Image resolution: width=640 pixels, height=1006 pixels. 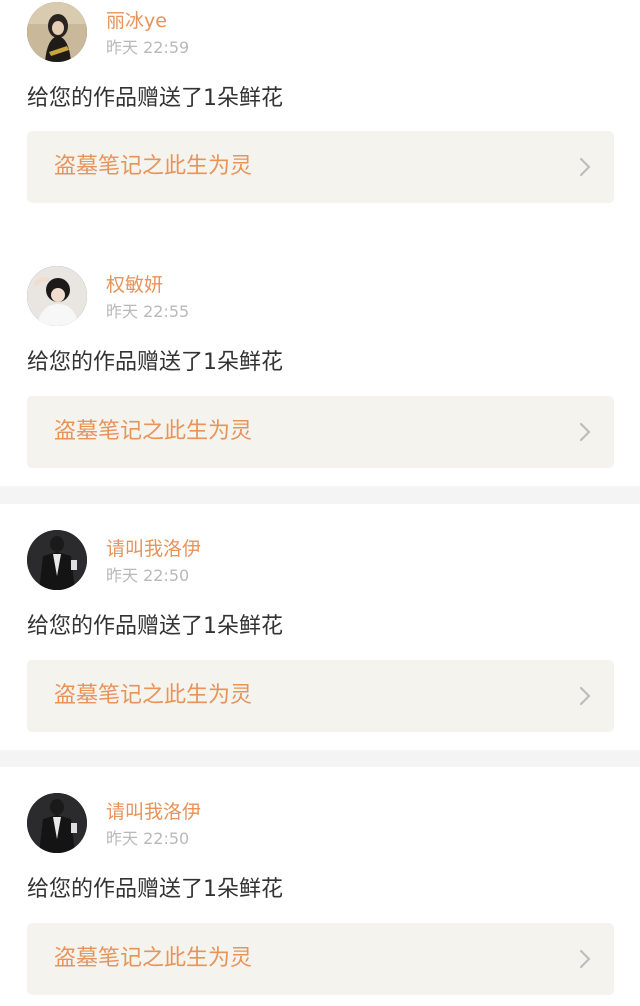 I want to click on avatar-girl-white-icon, so click(x=57, y=296).